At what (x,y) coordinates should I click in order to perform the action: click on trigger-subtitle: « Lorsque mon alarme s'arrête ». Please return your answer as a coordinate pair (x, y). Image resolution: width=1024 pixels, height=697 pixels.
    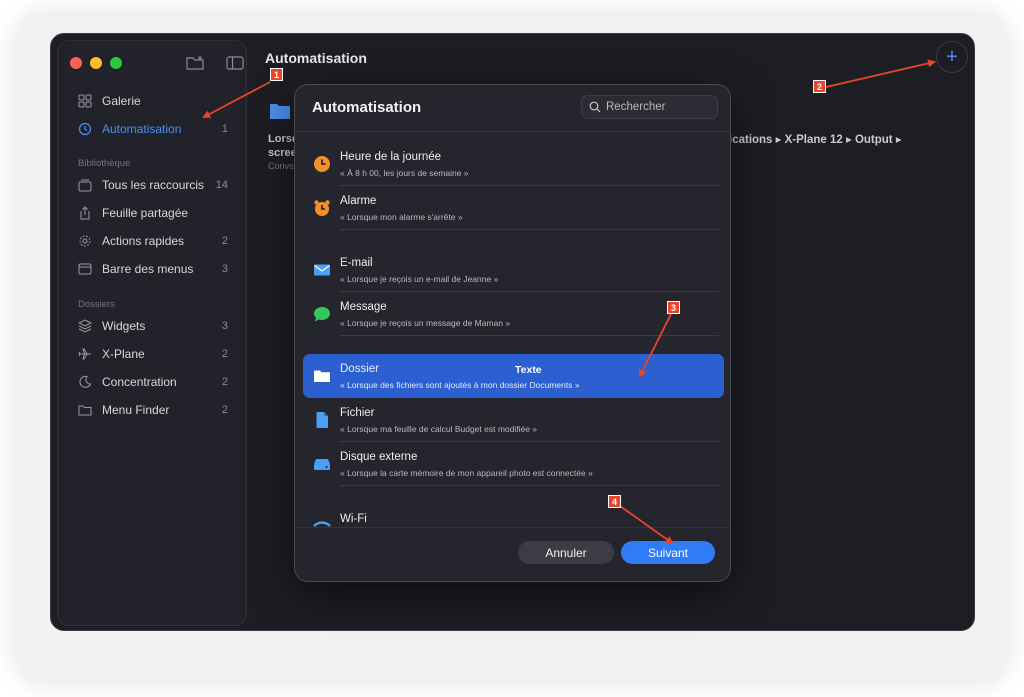
    Looking at the image, I should click on (401, 217).